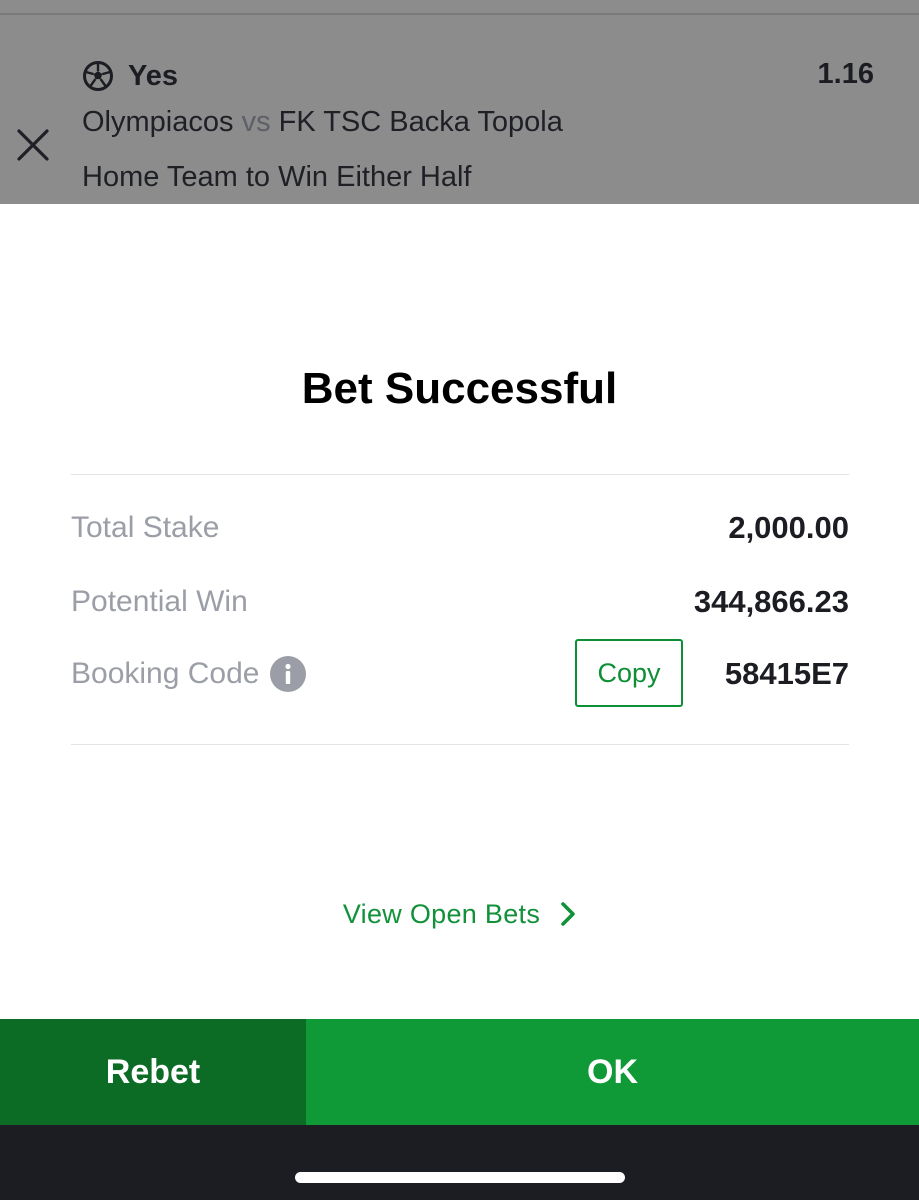 This screenshot has width=919, height=1200. I want to click on potential-win-label: Potential Win, so click(159, 601).